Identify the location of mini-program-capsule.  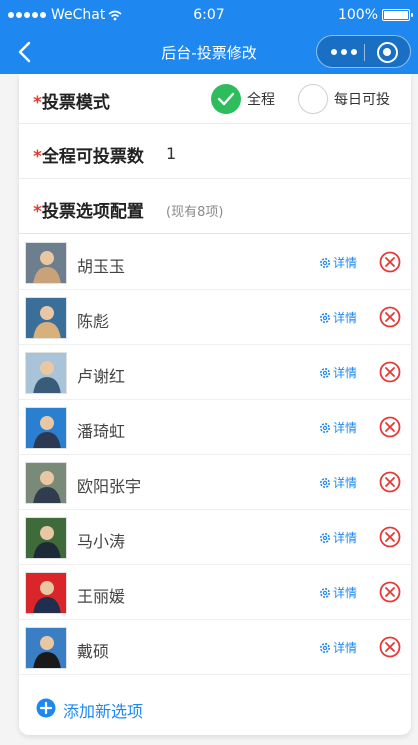
(363, 51).